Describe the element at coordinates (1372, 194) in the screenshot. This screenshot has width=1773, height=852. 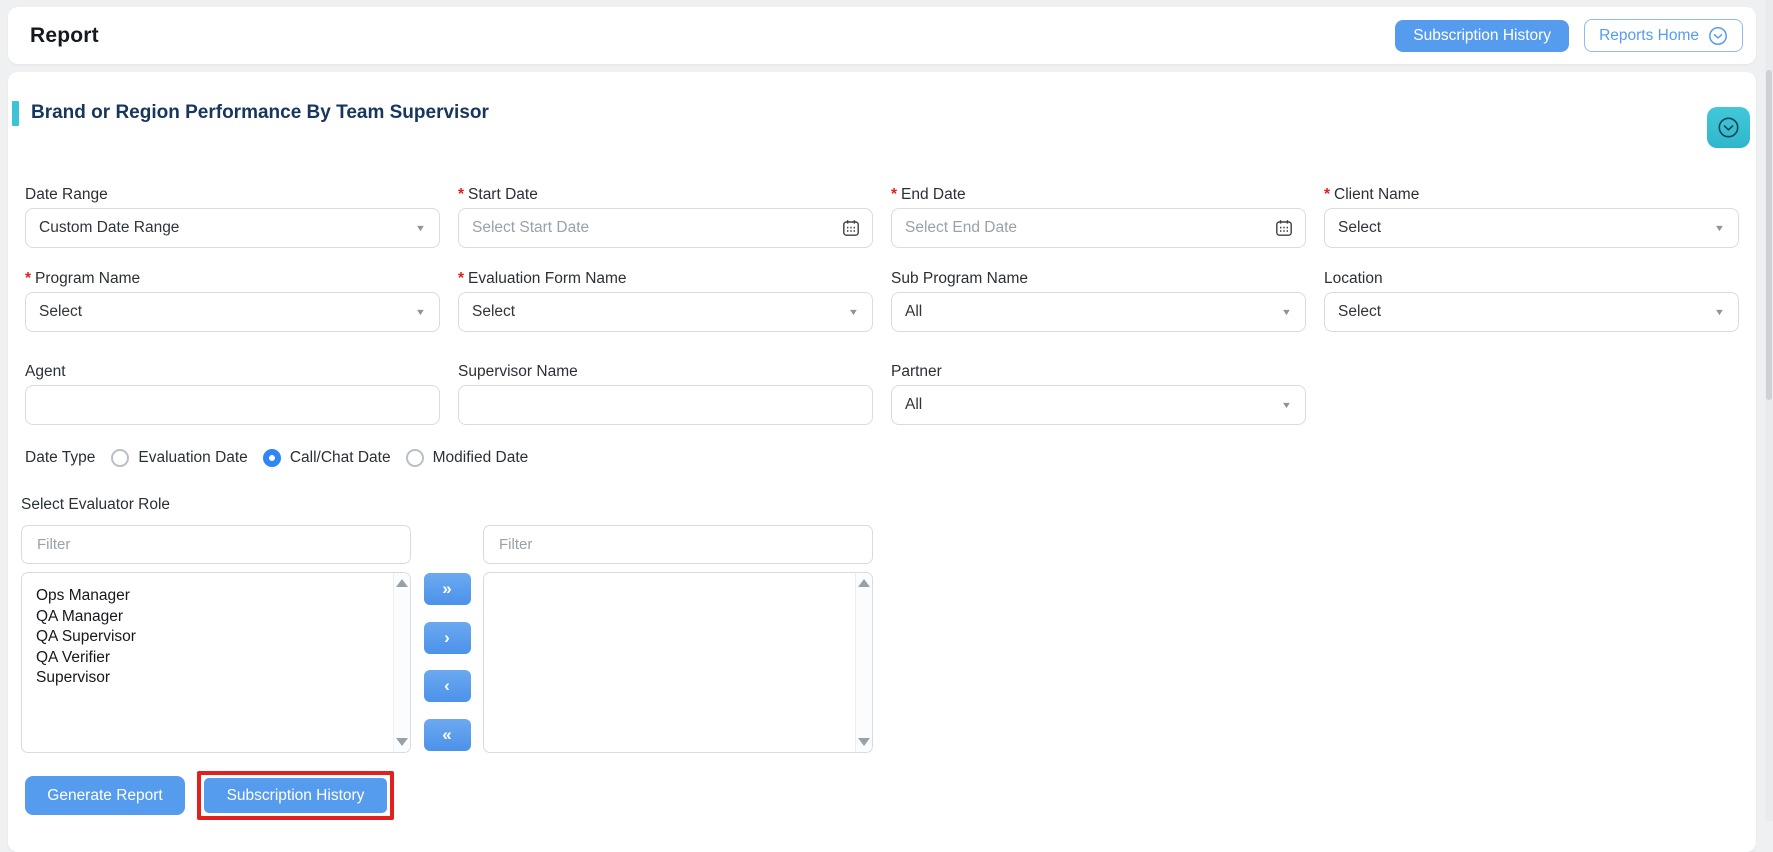
I see `field-label: * Client Name` at that location.